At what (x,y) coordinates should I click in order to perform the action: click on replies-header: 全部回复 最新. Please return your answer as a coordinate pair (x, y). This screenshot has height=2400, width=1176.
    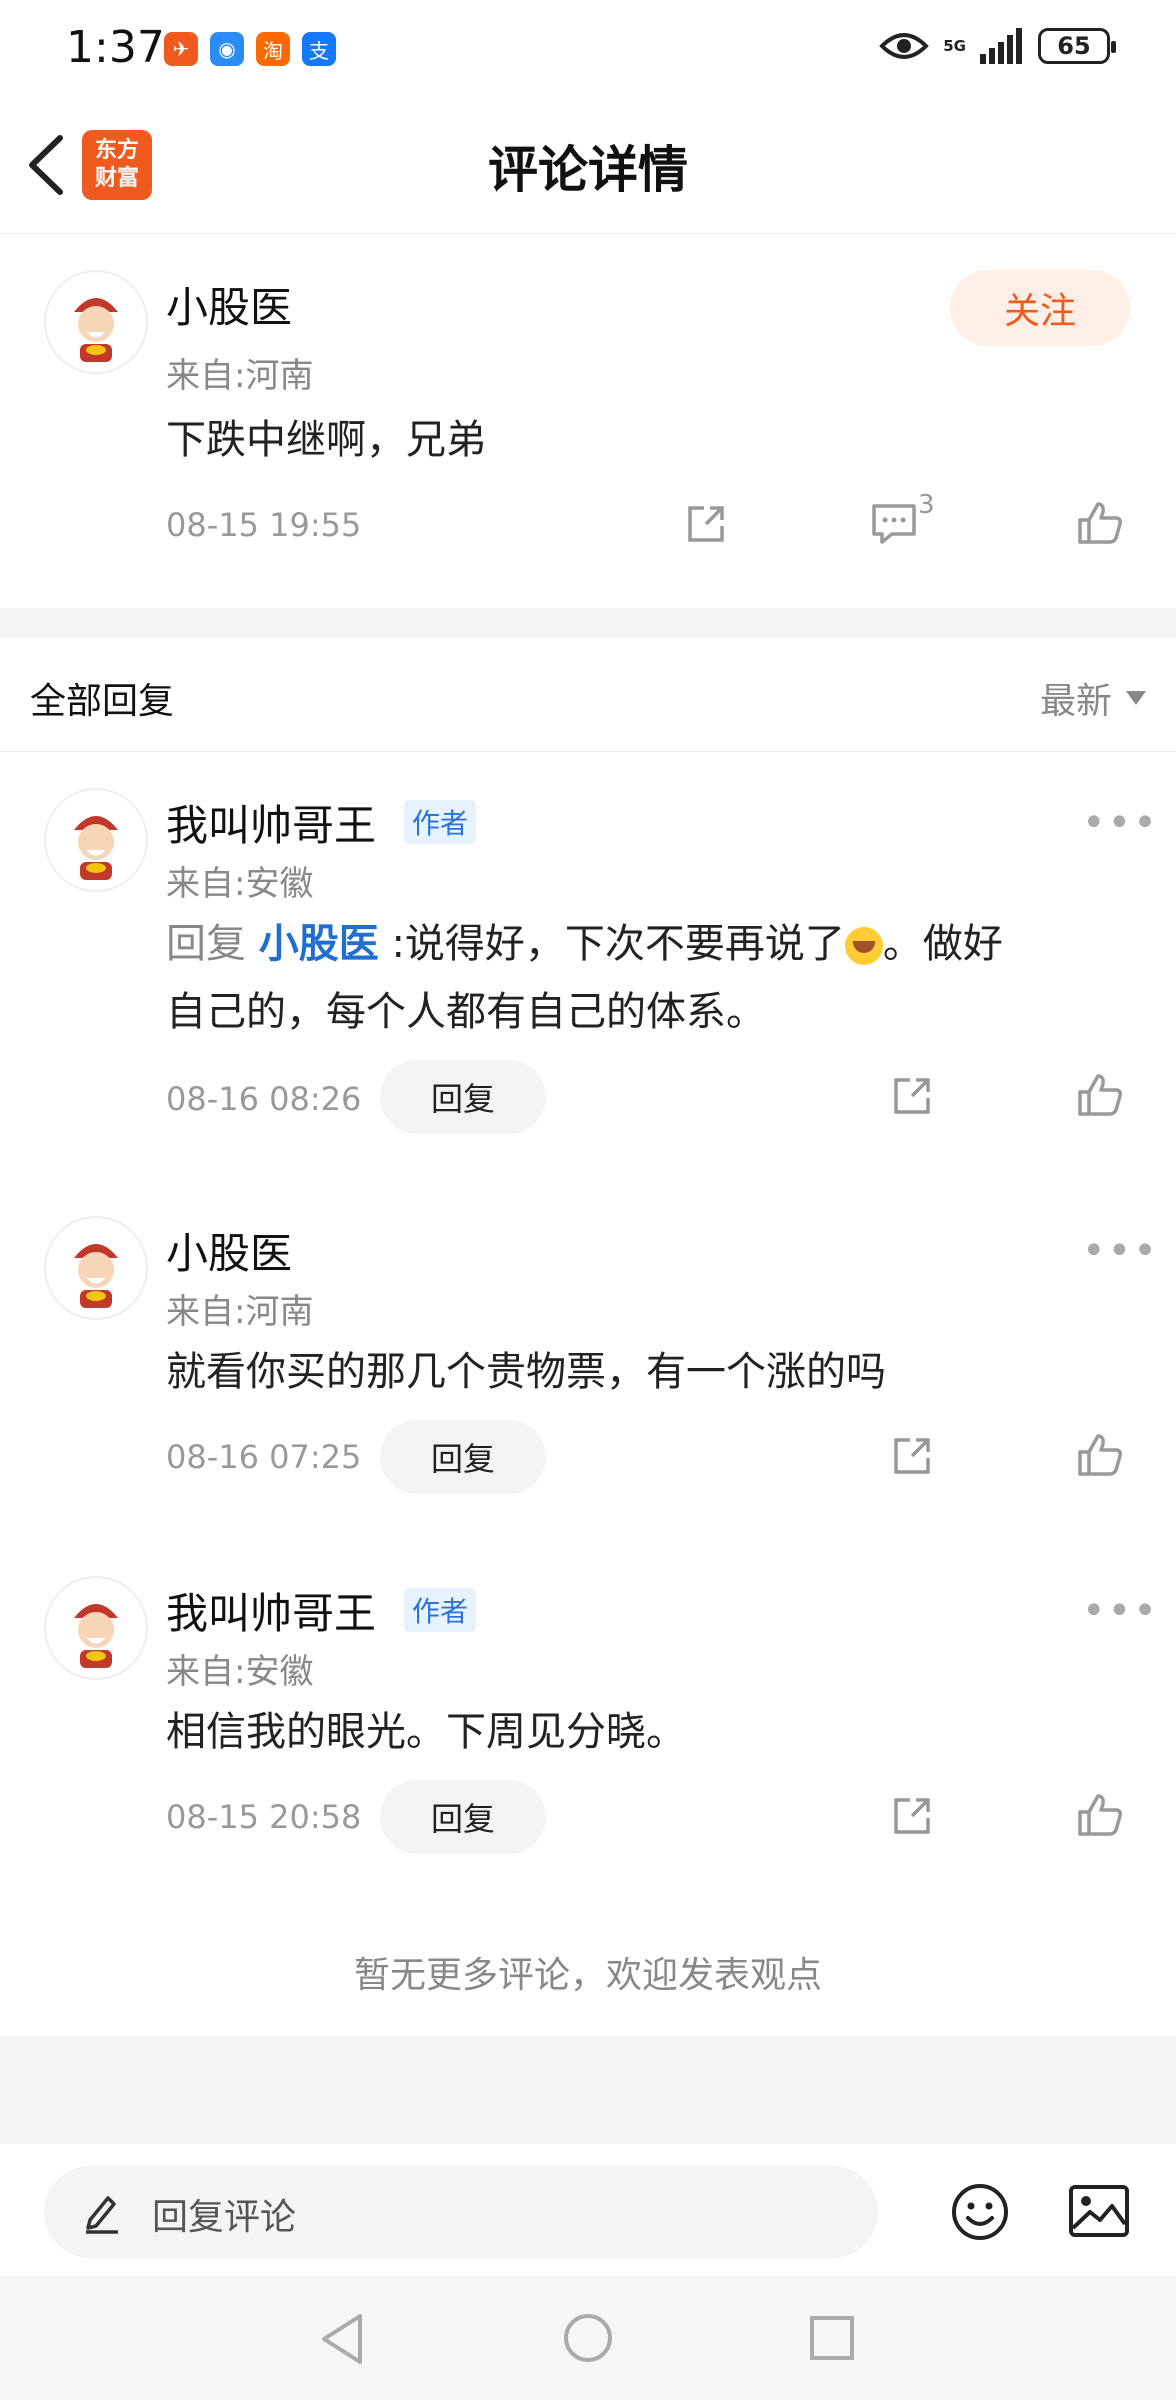
    Looking at the image, I should click on (588, 695).